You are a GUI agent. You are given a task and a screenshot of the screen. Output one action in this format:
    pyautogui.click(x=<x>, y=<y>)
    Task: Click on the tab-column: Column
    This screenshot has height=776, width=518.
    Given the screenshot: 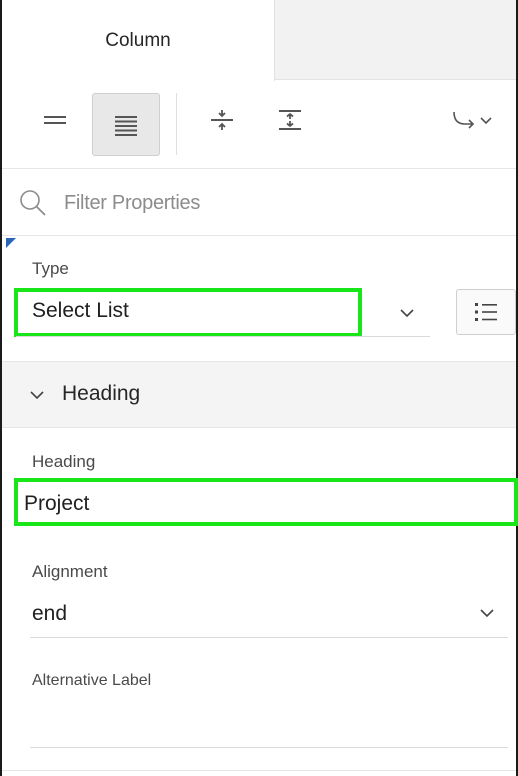 What is the action you would take?
    pyautogui.click(x=138, y=40)
    